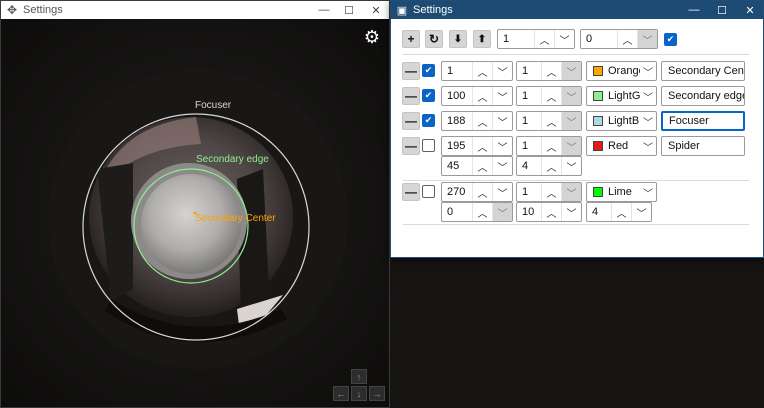 This screenshot has width=764, height=408. Describe the element at coordinates (703, 146) in the screenshot. I see `label-input: Spider` at that location.